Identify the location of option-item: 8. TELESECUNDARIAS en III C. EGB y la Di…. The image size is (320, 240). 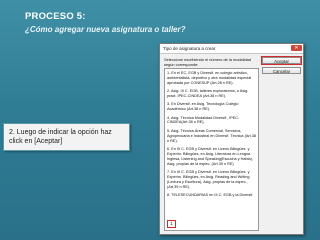
(210, 194).